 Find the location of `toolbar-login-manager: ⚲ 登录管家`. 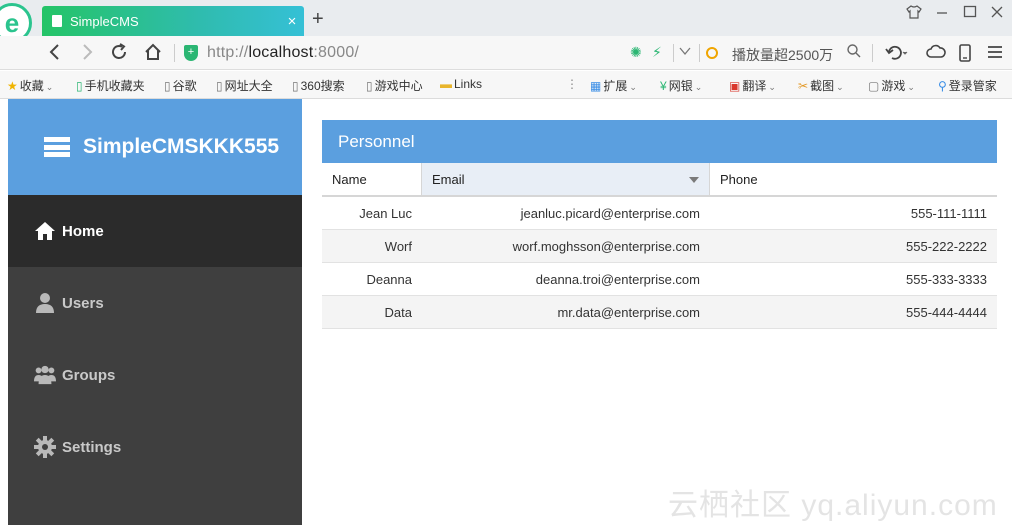

toolbar-login-manager: ⚲ 登录管家 is located at coordinates (967, 85).